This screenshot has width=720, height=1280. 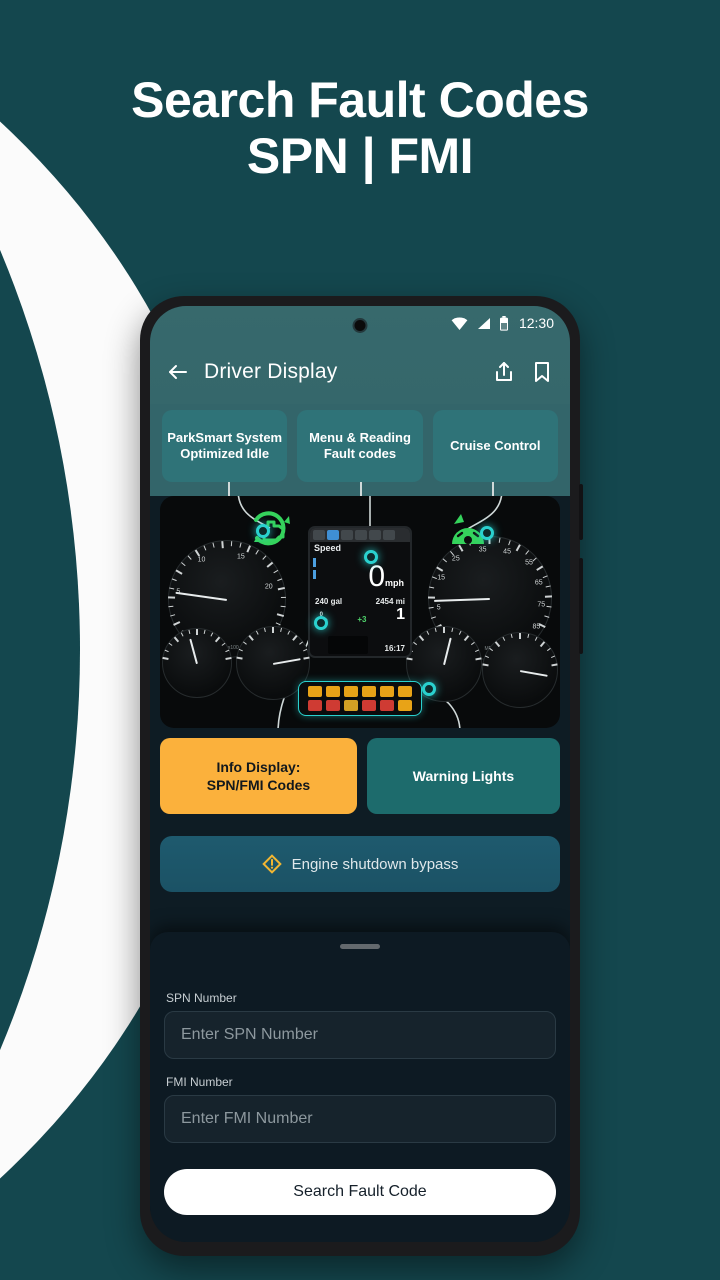 I want to click on phone-side-button-volume, so click(x=581, y=606).